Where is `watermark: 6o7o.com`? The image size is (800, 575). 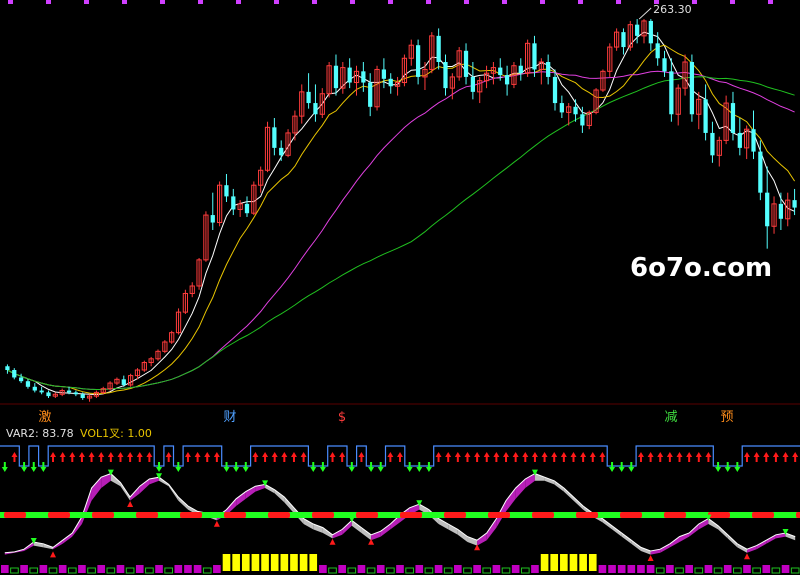
watermark: 6o7o.com is located at coordinates (701, 268).